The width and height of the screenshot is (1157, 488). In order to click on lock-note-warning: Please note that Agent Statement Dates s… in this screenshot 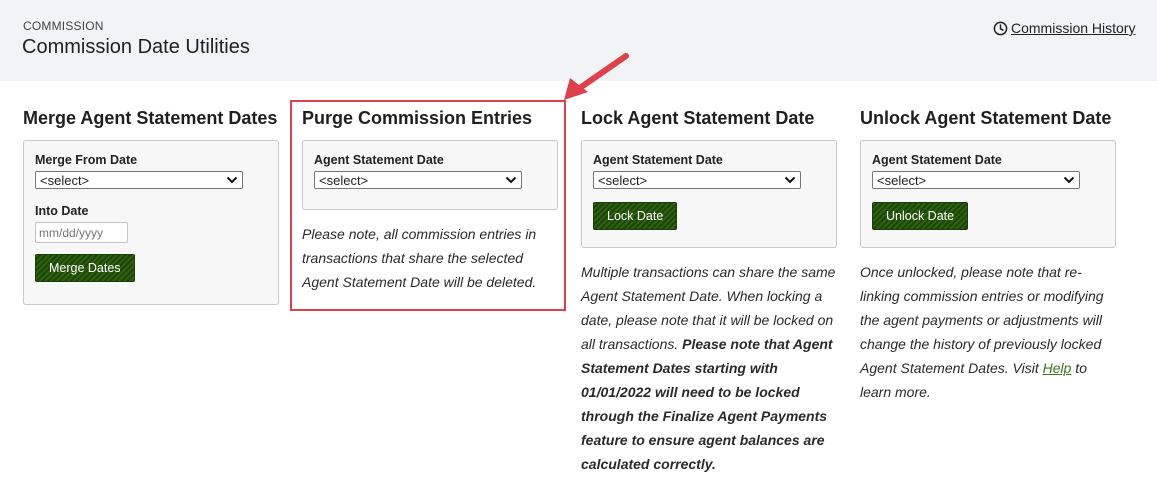, I will do `click(707, 404)`.